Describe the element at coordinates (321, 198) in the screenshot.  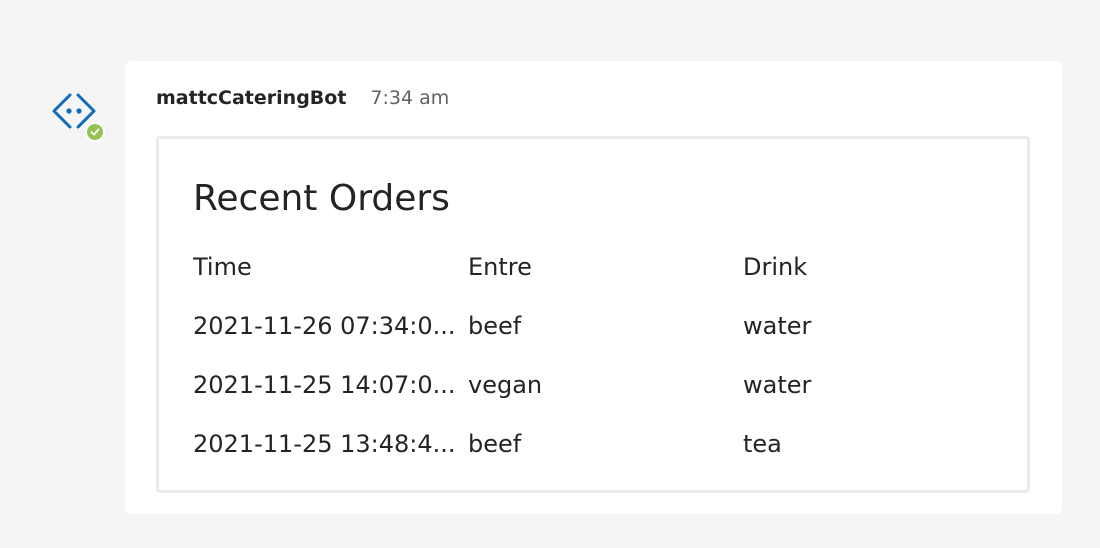
I see `card-title: Recent Orders` at that location.